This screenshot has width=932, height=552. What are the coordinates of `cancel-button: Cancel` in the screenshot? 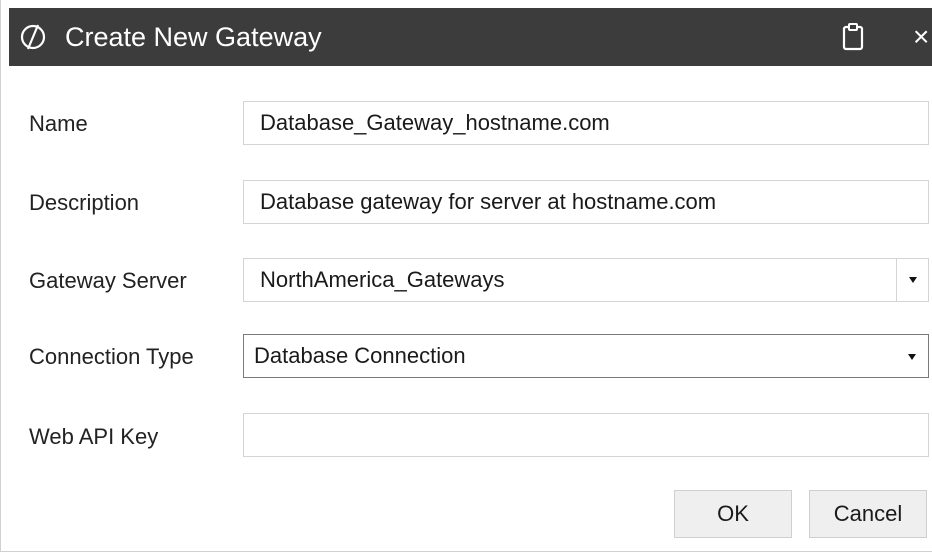 It's located at (868, 514).